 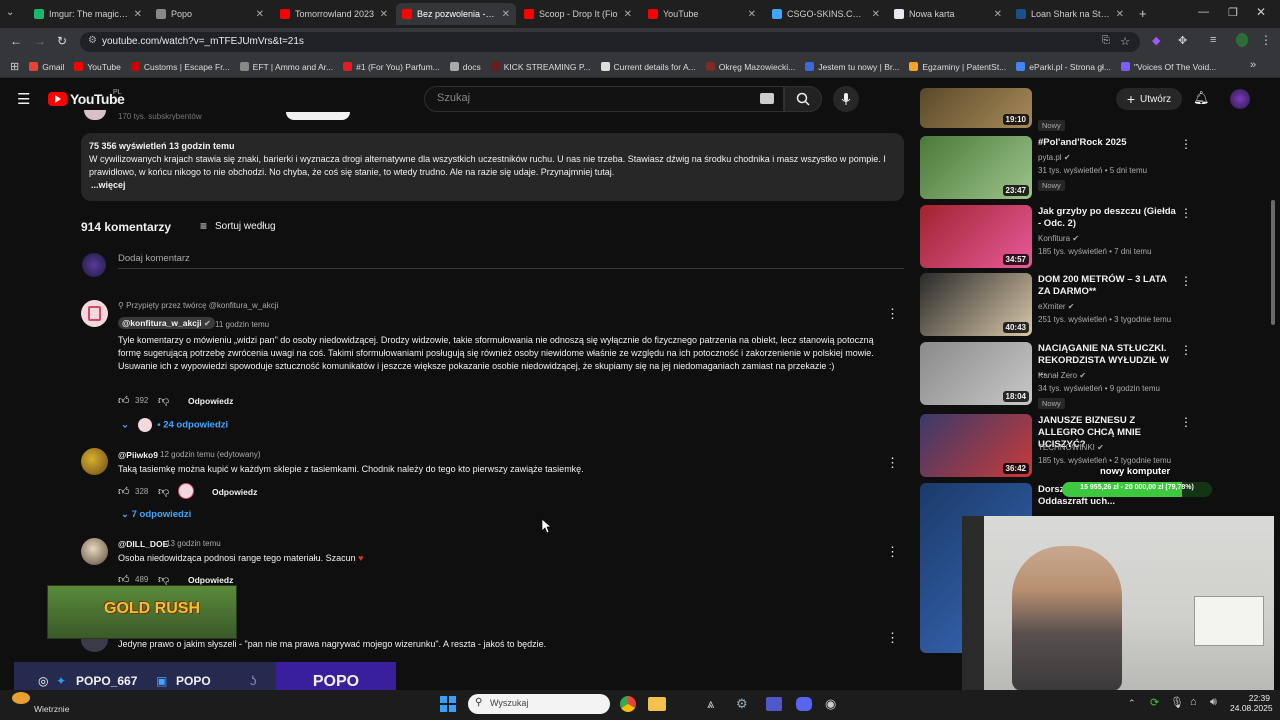 I want to click on comment-author: @DILL_DOE, so click(x=143, y=544).